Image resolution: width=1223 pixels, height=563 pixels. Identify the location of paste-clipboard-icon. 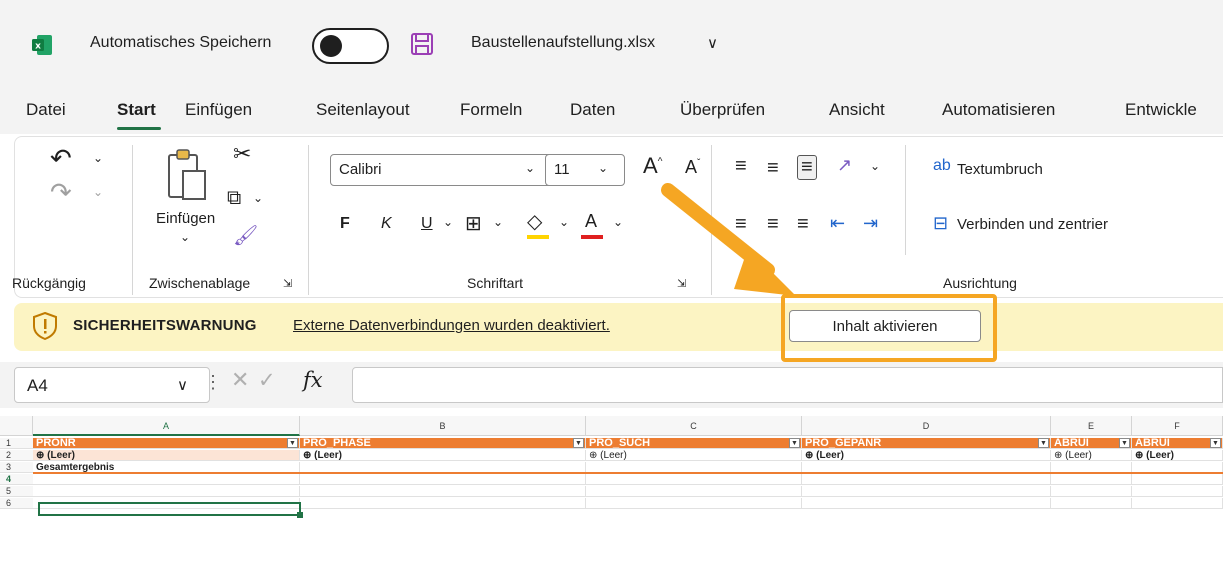
(187, 175).